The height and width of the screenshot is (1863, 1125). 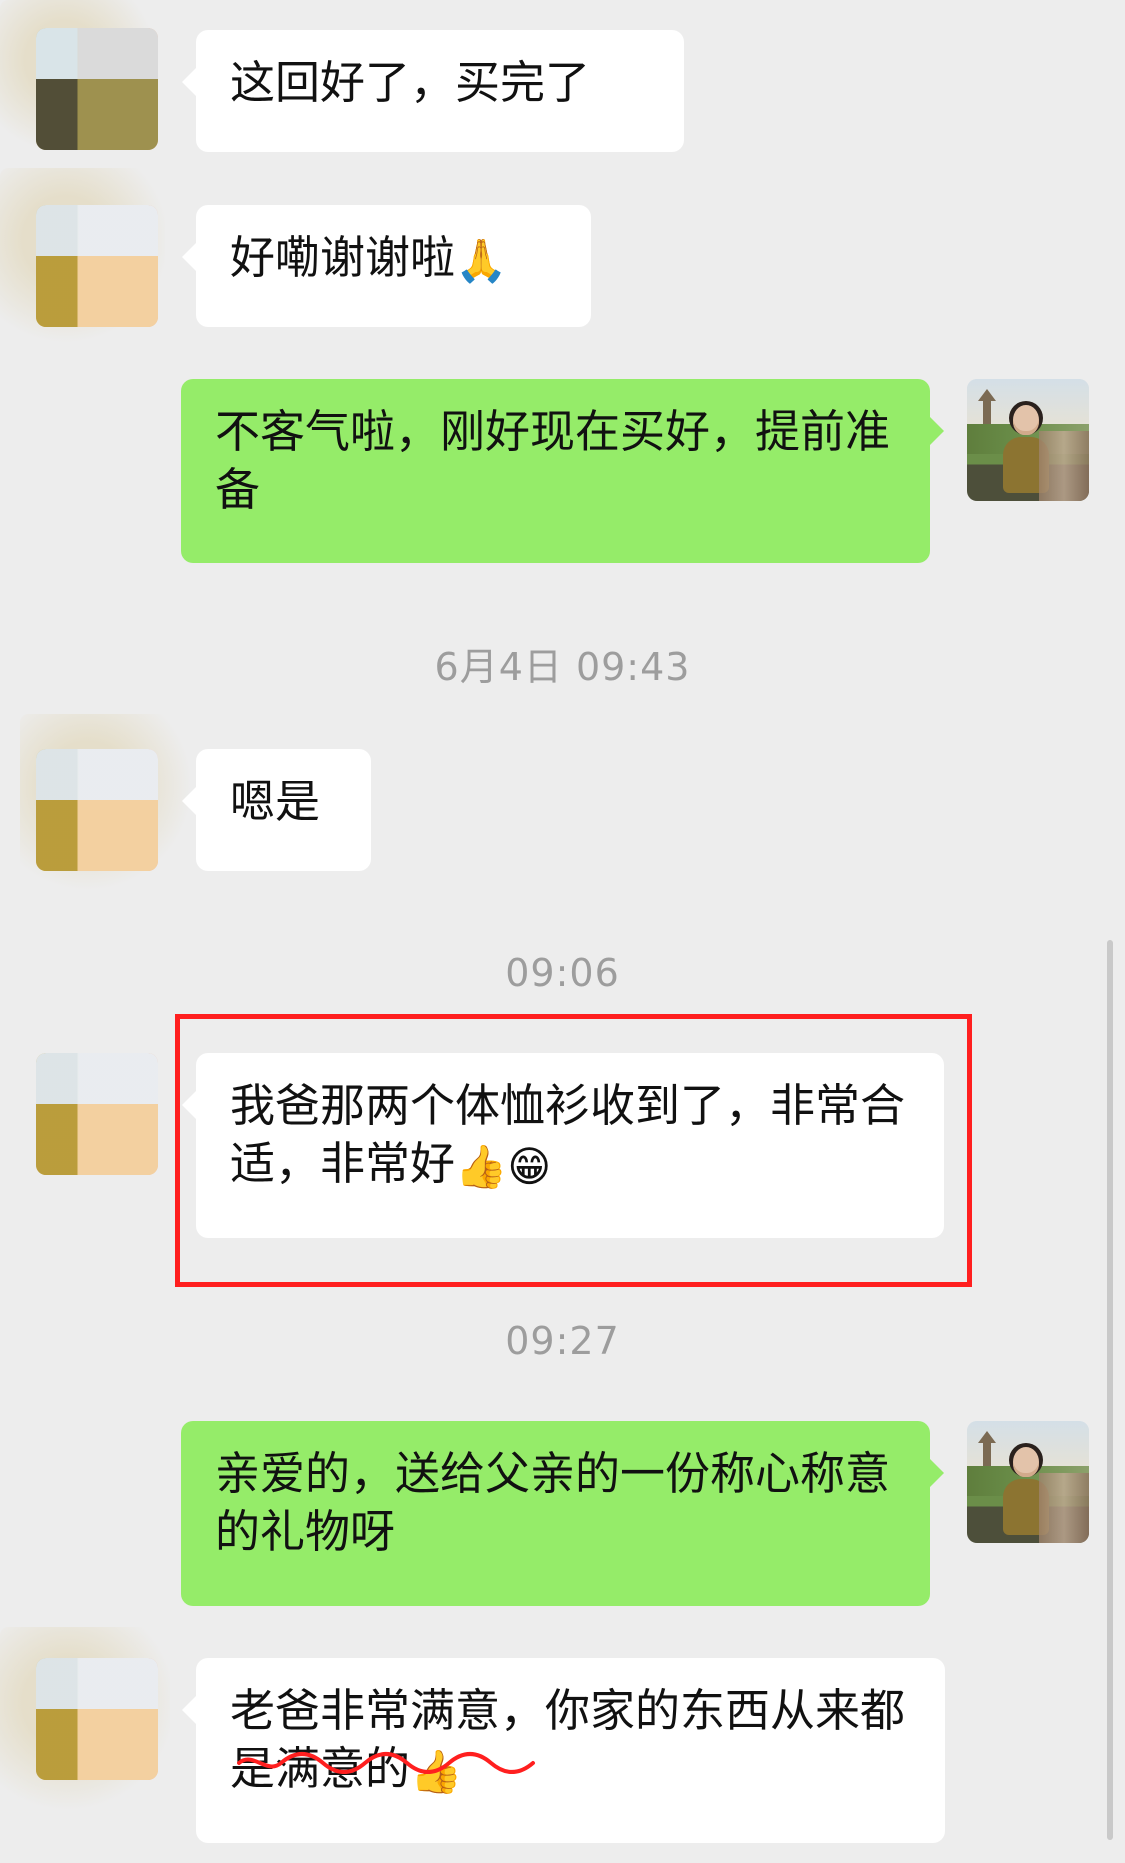 I want to click on message-text: 这回好了，买完了, so click(x=410, y=82).